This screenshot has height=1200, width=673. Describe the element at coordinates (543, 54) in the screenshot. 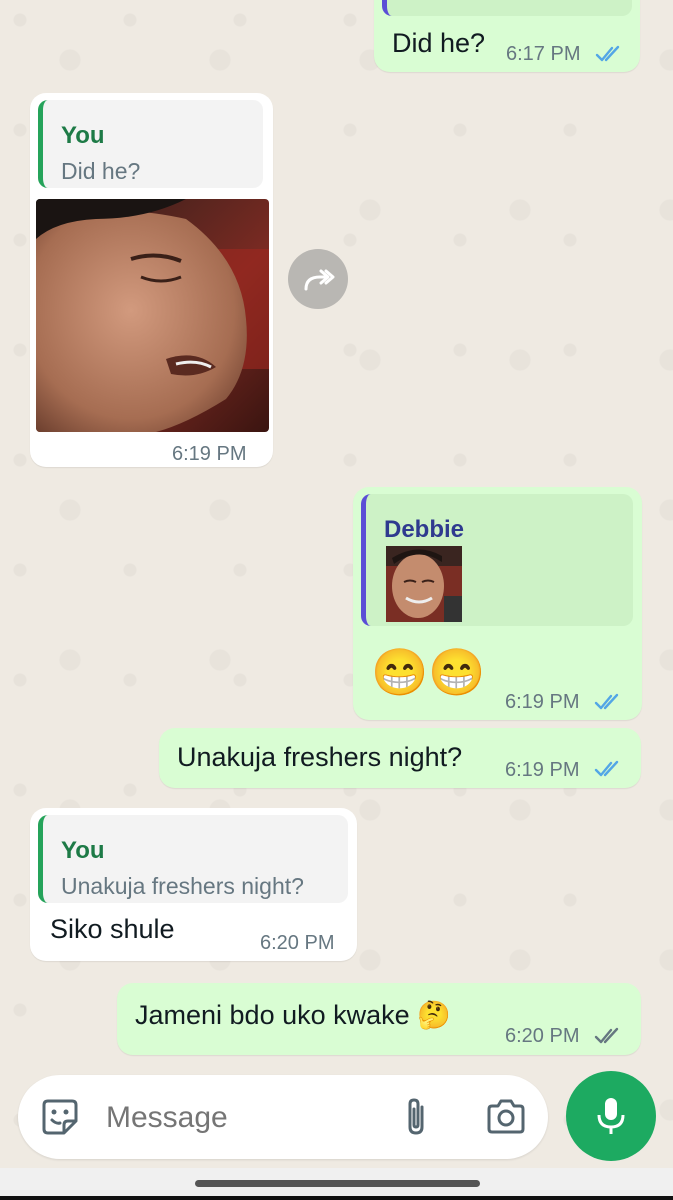

I see `message-time: 6:17 PM` at that location.